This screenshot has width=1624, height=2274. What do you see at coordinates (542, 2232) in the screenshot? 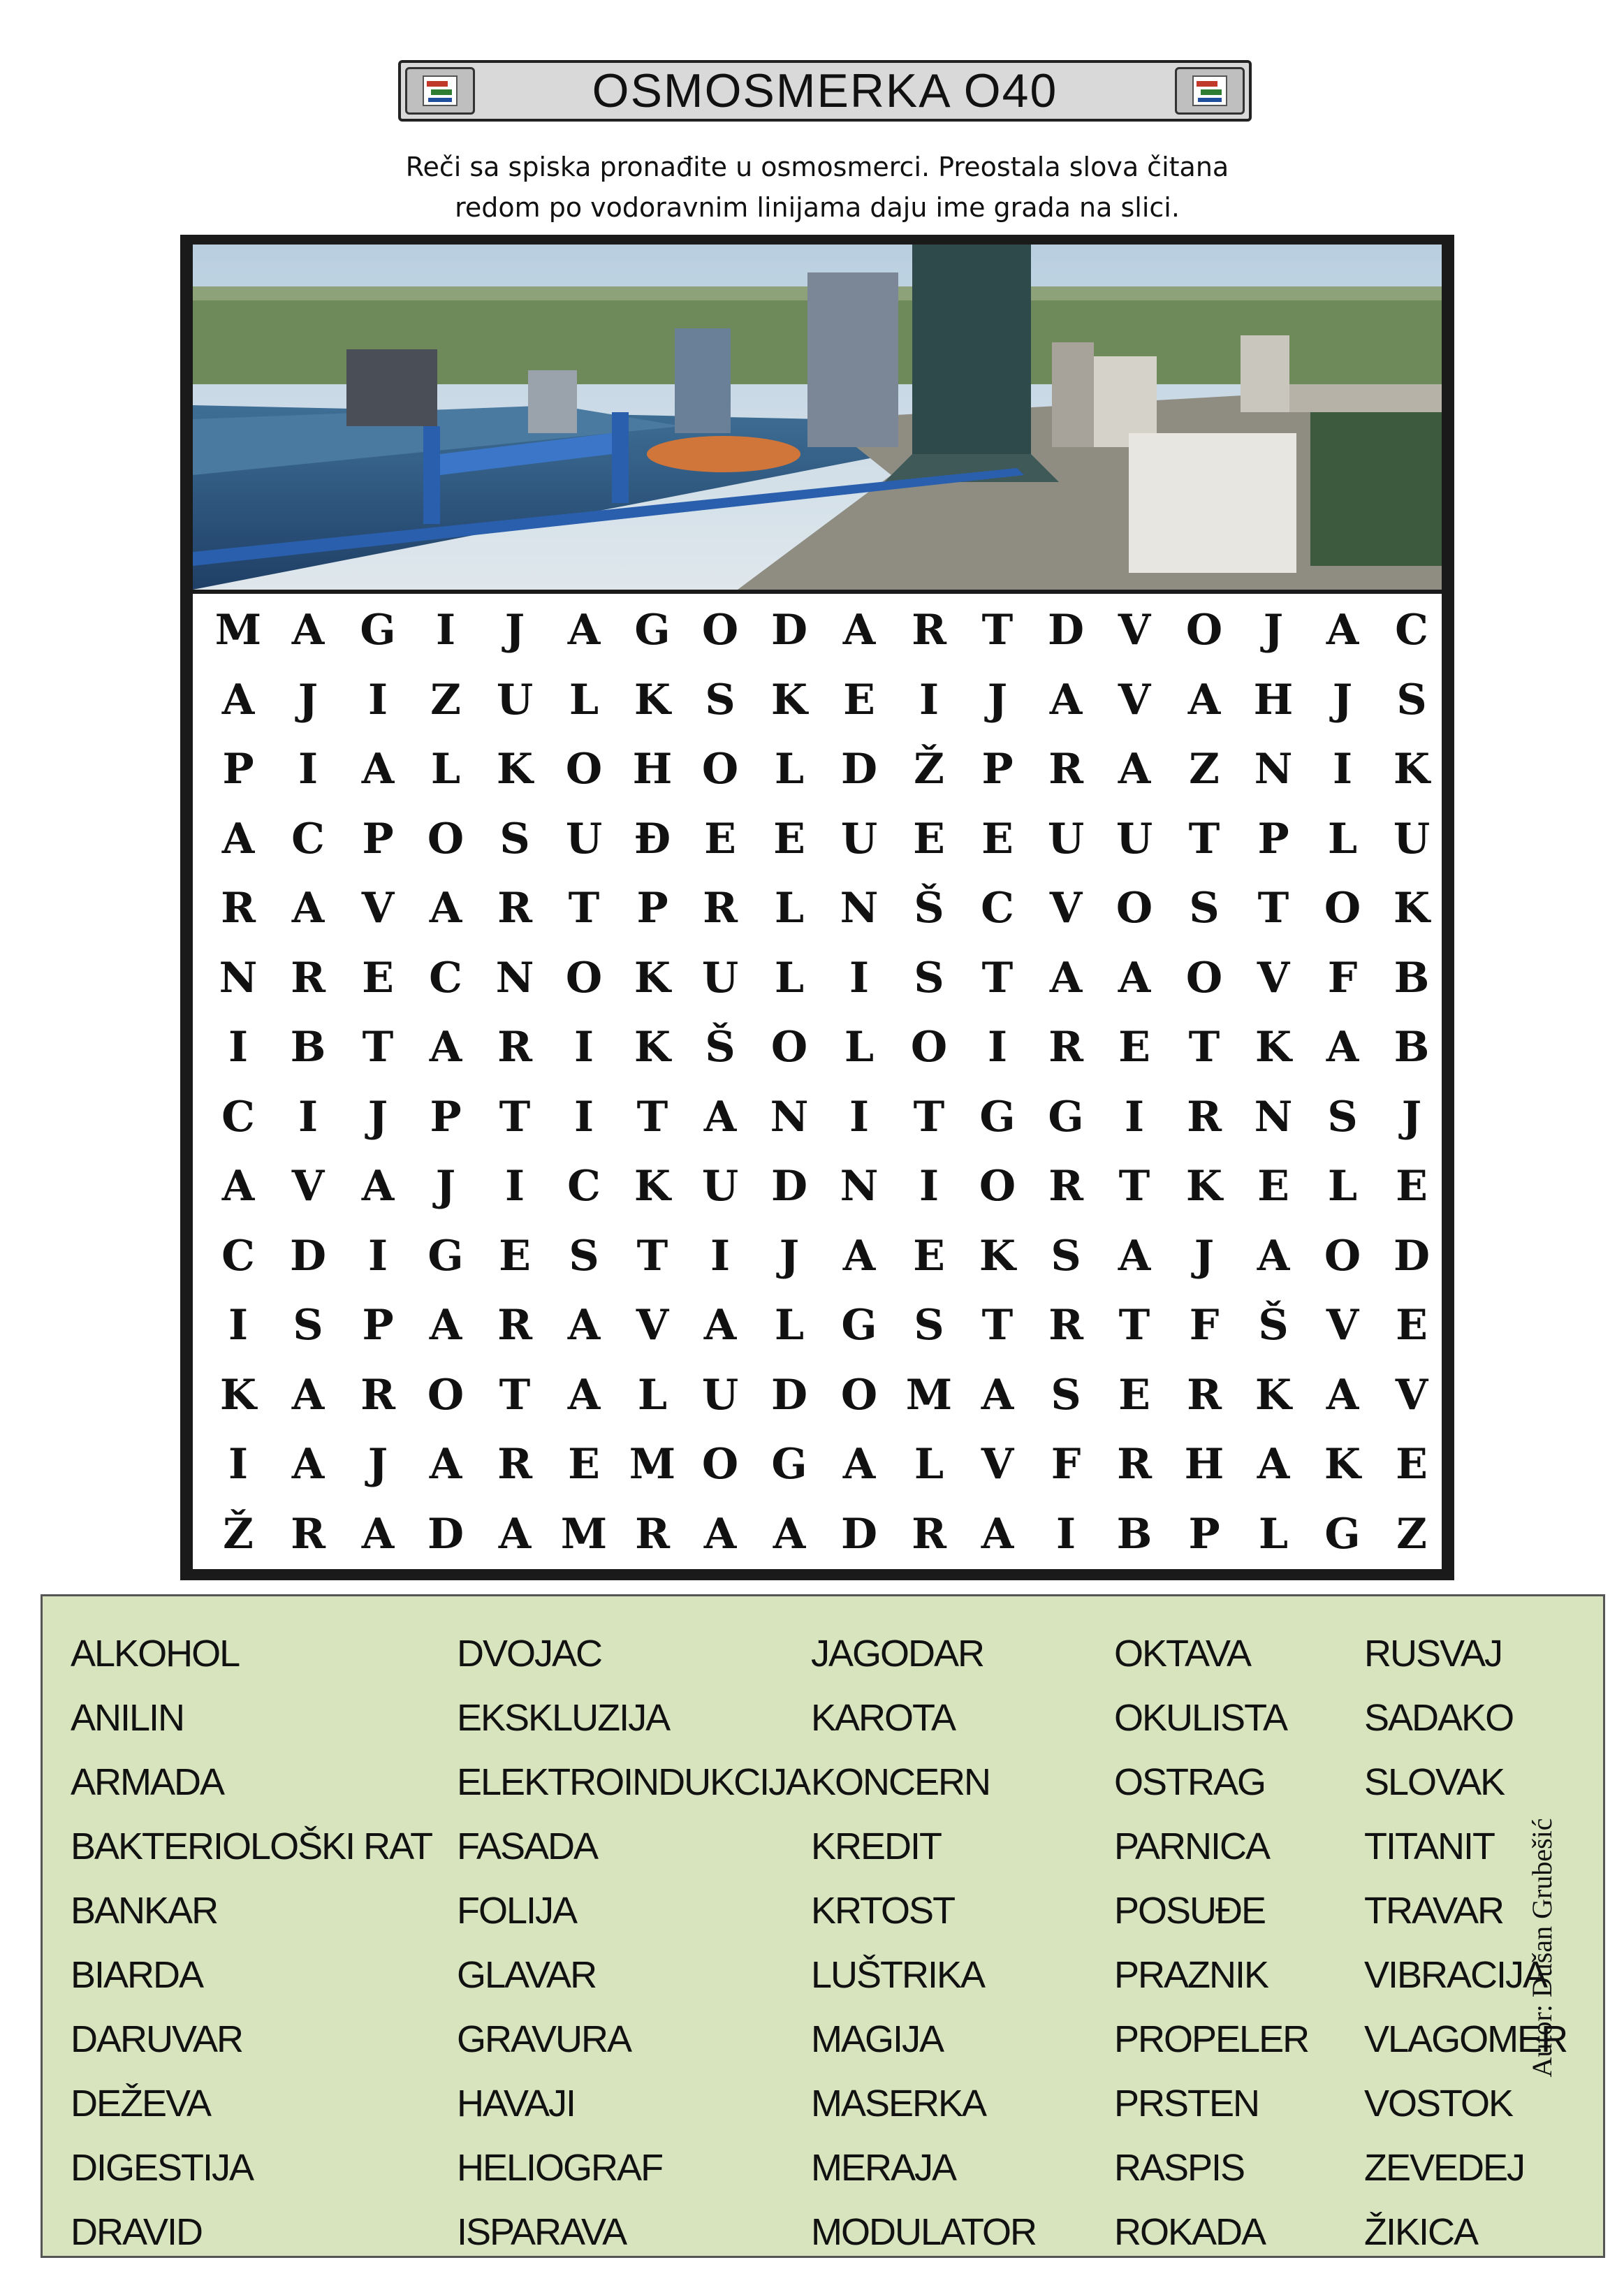
I see `word-item: ISPARAVA` at bounding box center [542, 2232].